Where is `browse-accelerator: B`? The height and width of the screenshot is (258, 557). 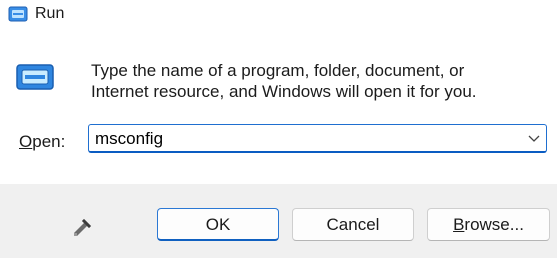
browse-accelerator: B is located at coordinates (459, 224).